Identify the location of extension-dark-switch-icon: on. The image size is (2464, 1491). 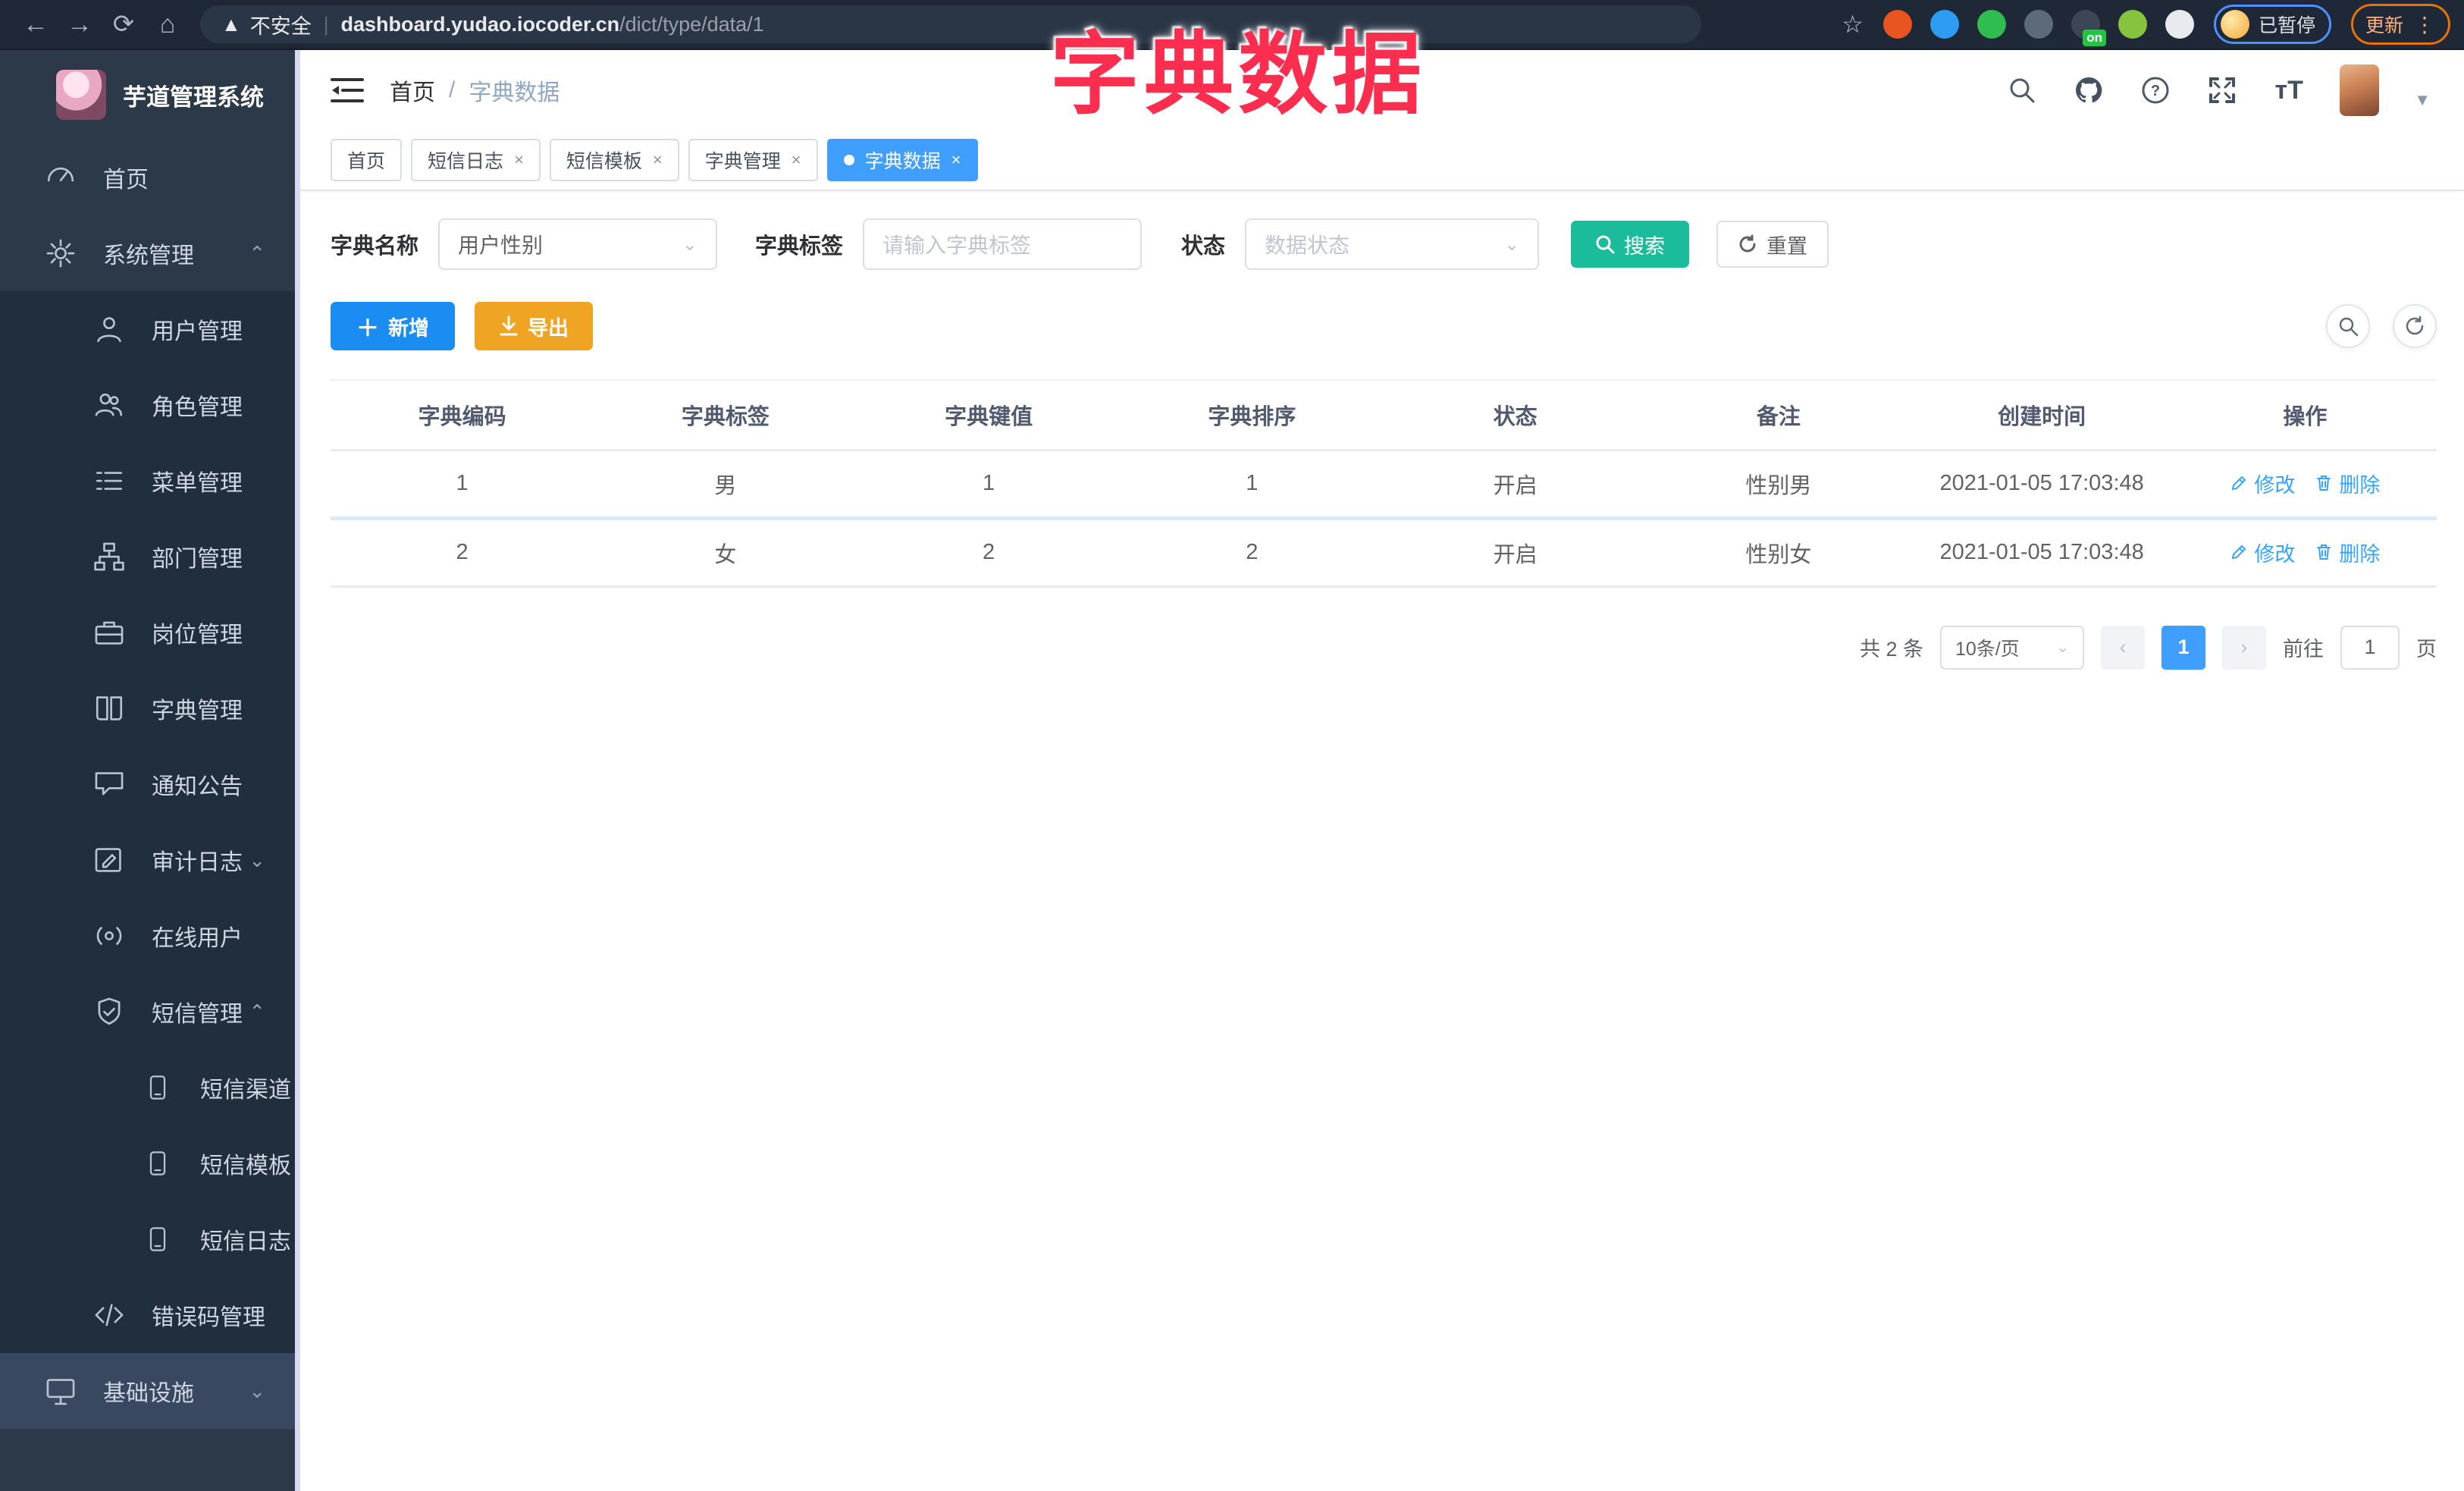
(2089, 28).